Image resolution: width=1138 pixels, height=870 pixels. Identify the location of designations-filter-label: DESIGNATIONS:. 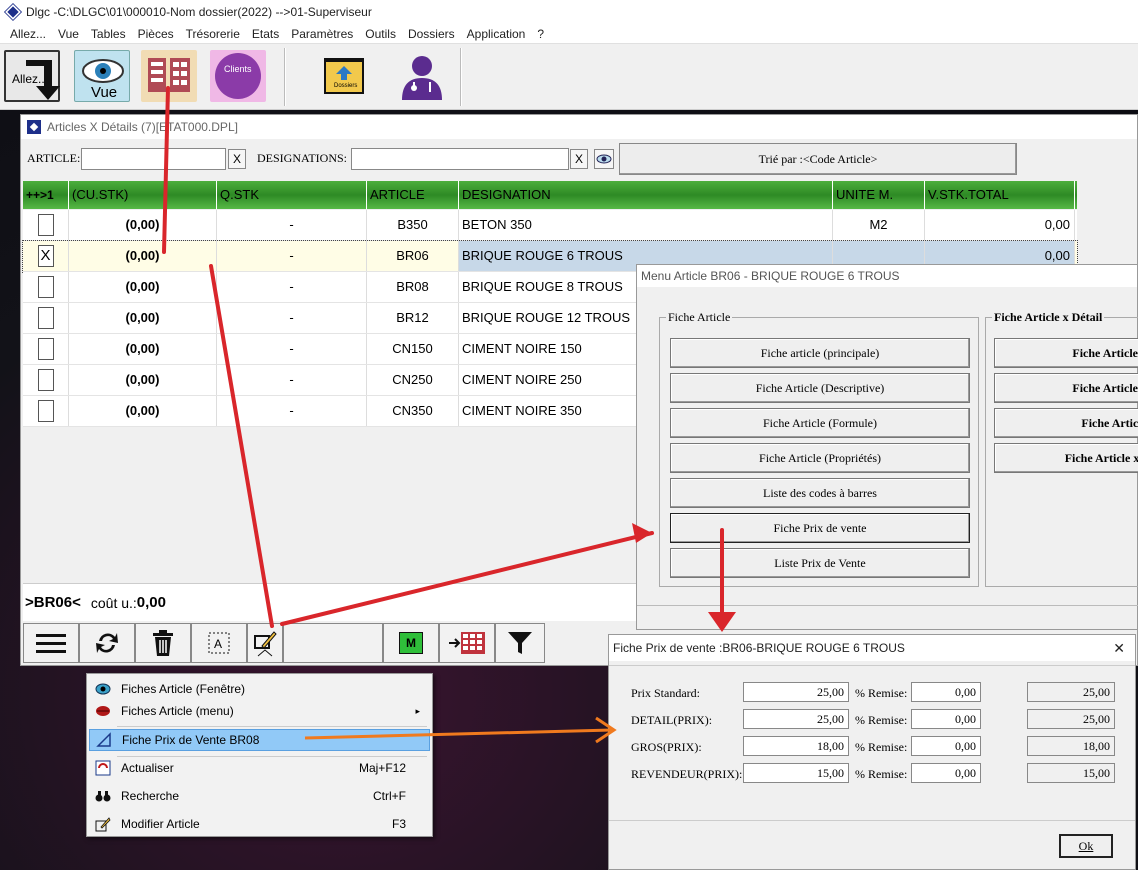
(302, 158).